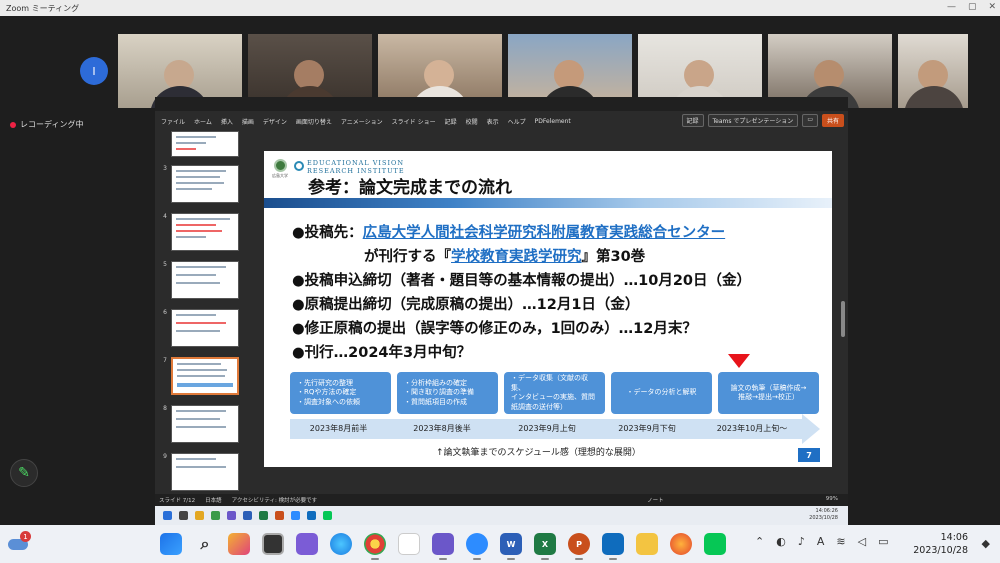 This screenshot has height=563, width=1000. I want to click on firefox-icon, so click(681, 544).